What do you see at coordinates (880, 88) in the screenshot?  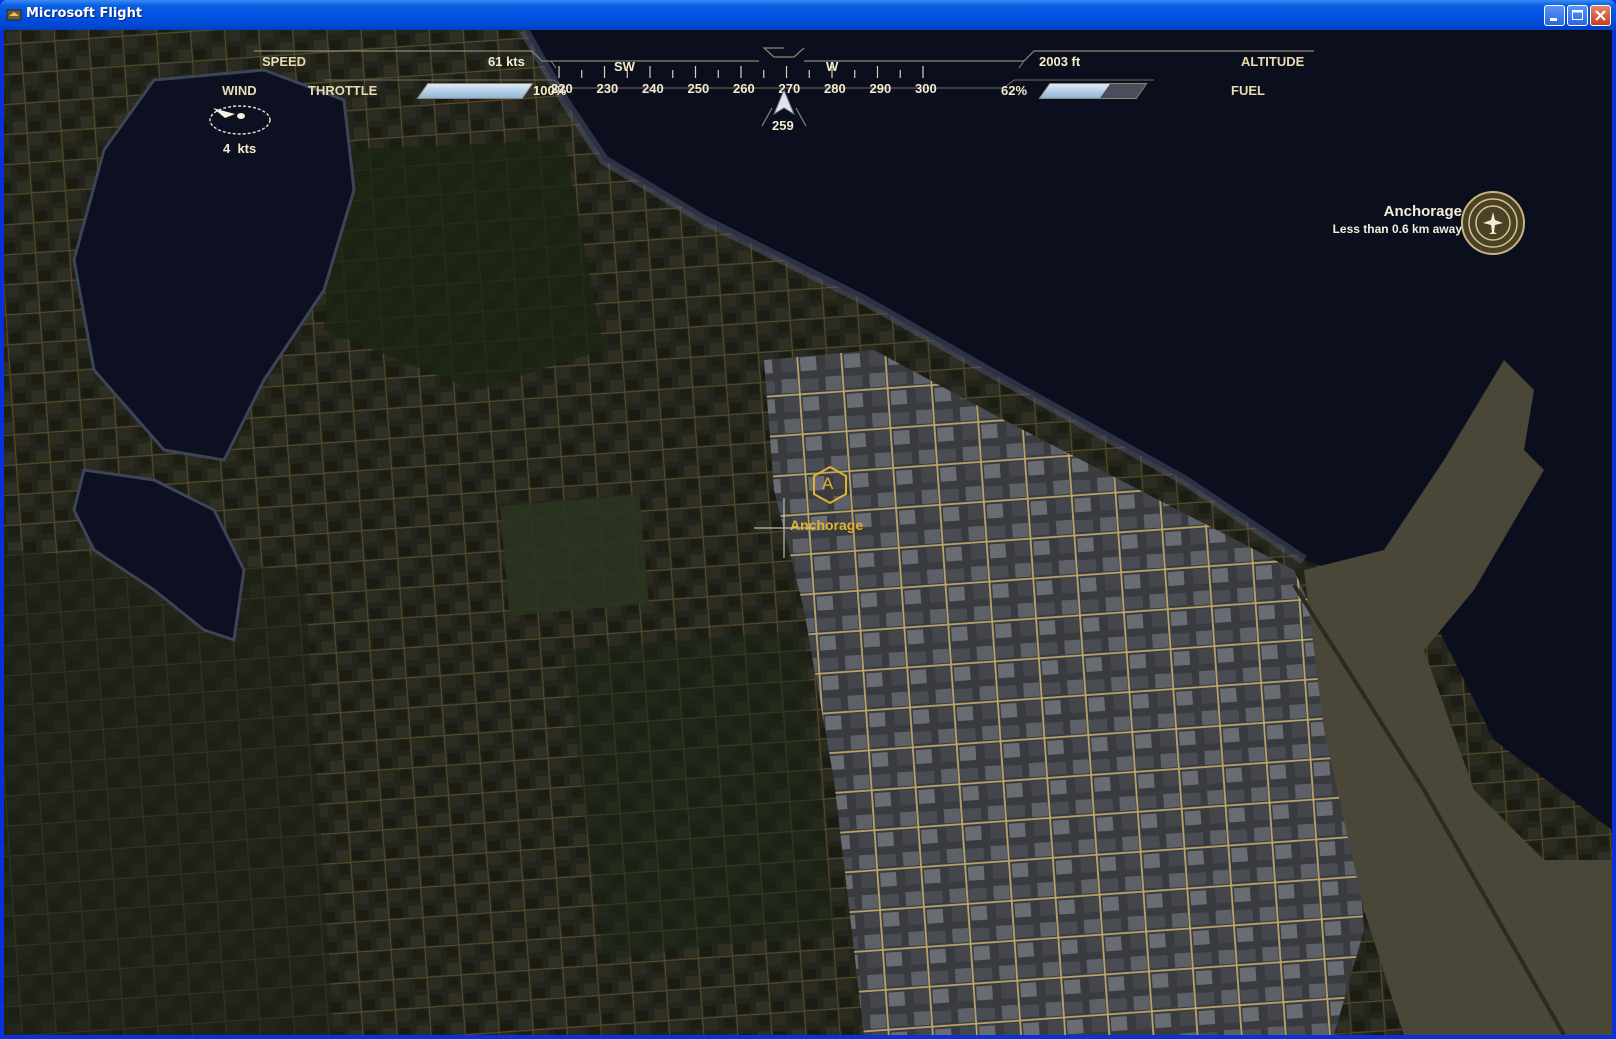 I see `compass-tick-label: 290` at bounding box center [880, 88].